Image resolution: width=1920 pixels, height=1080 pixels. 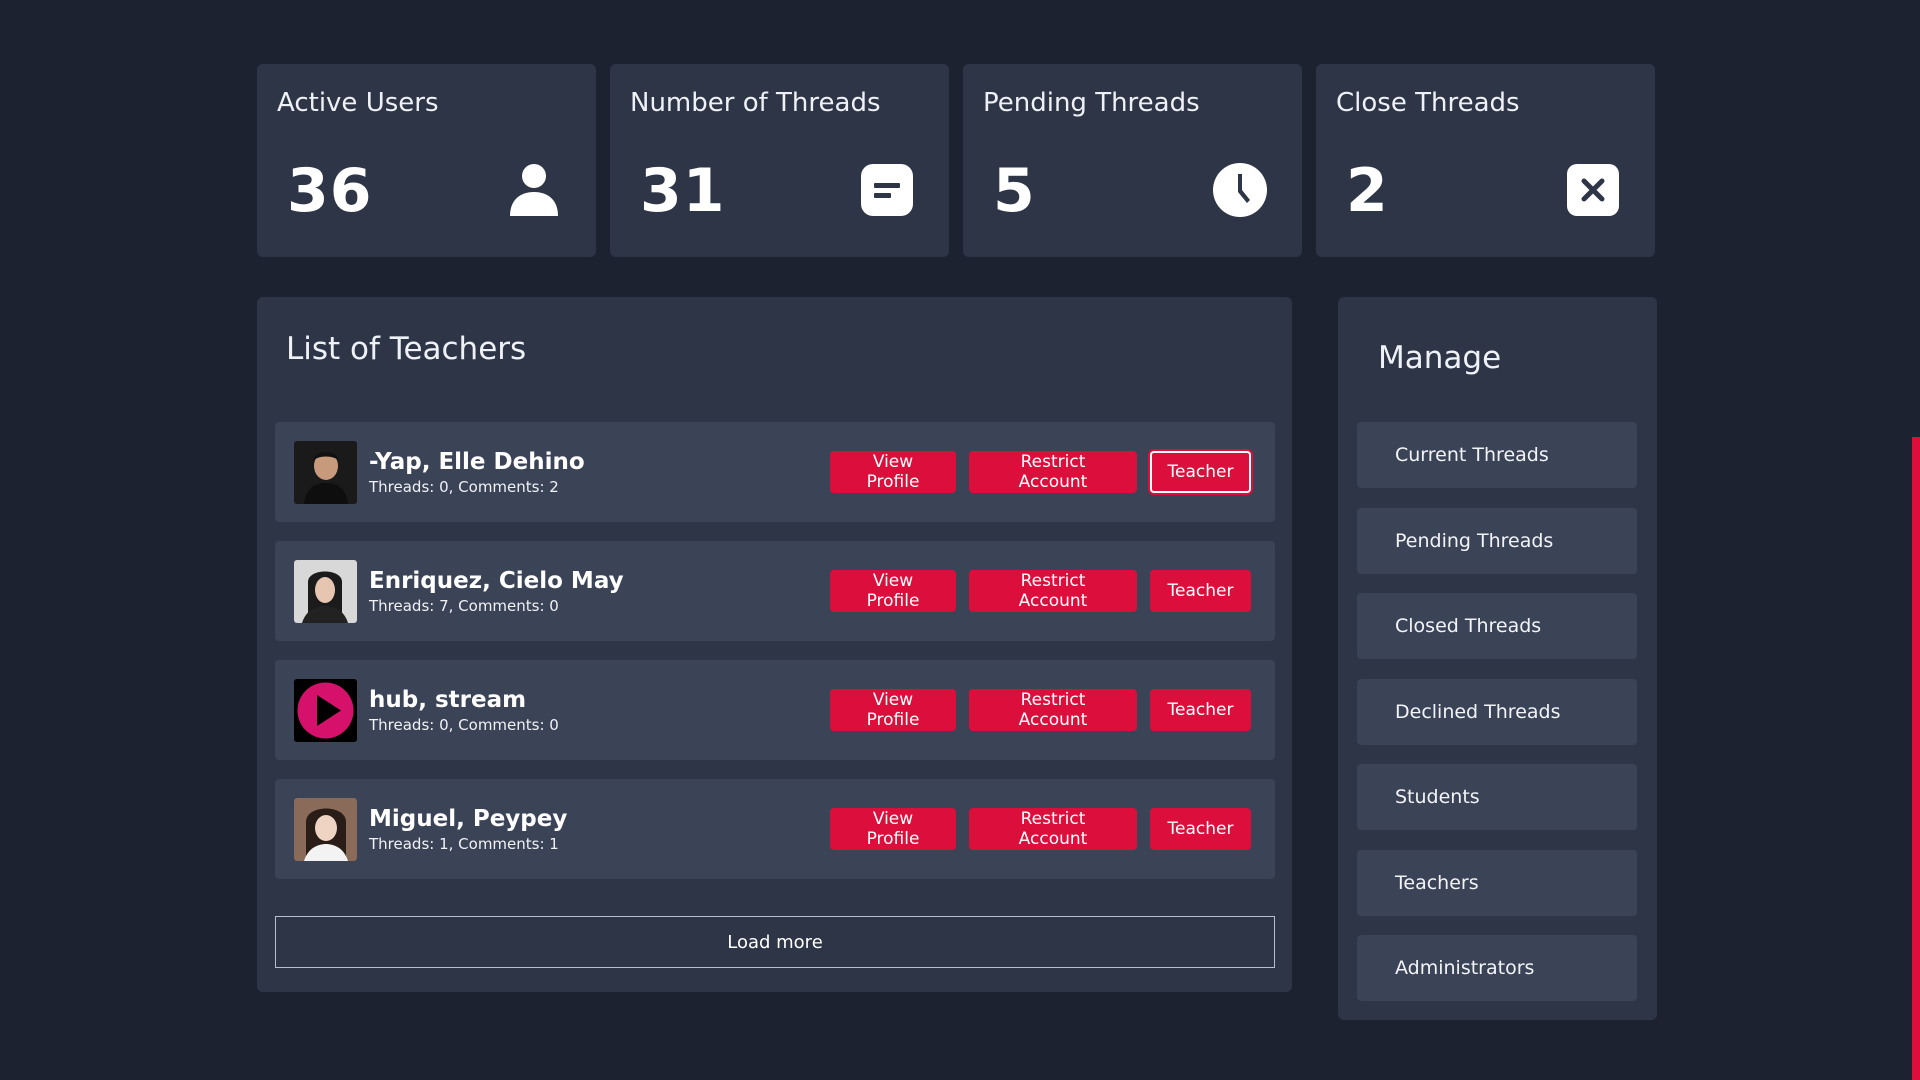 I want to click on teacher-name: Miguel, Peypey, so click(x=468, y=819).